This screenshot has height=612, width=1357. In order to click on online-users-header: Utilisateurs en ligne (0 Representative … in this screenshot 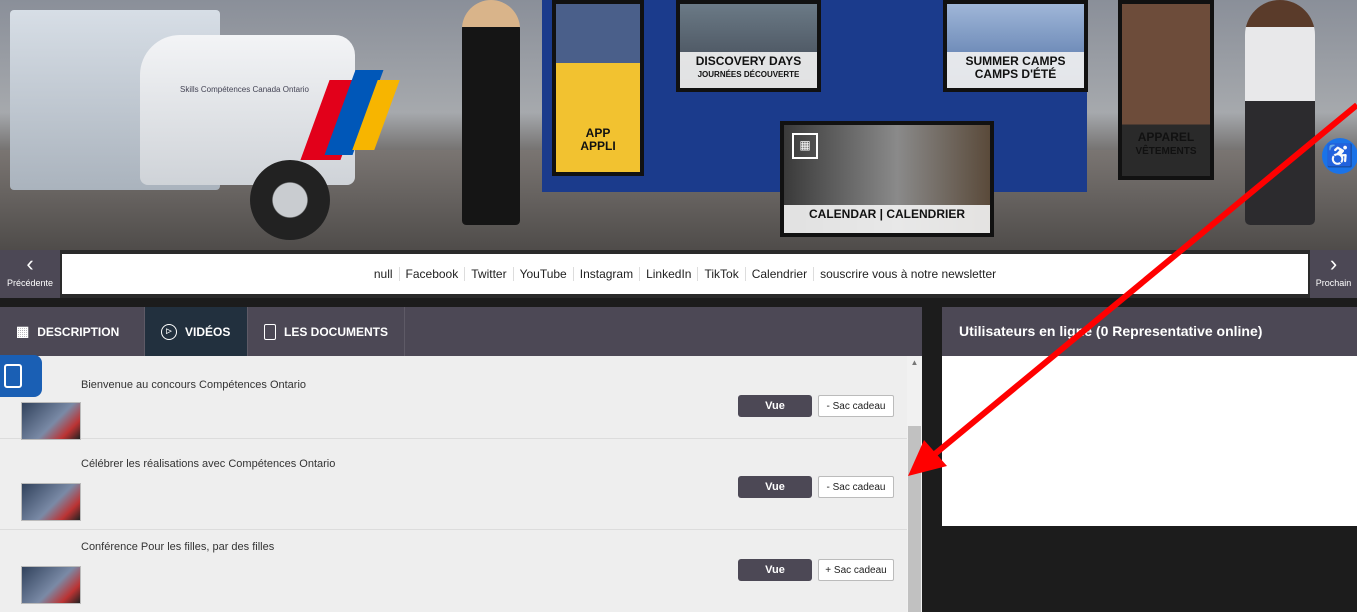, I will do `click(1149, 331)`.